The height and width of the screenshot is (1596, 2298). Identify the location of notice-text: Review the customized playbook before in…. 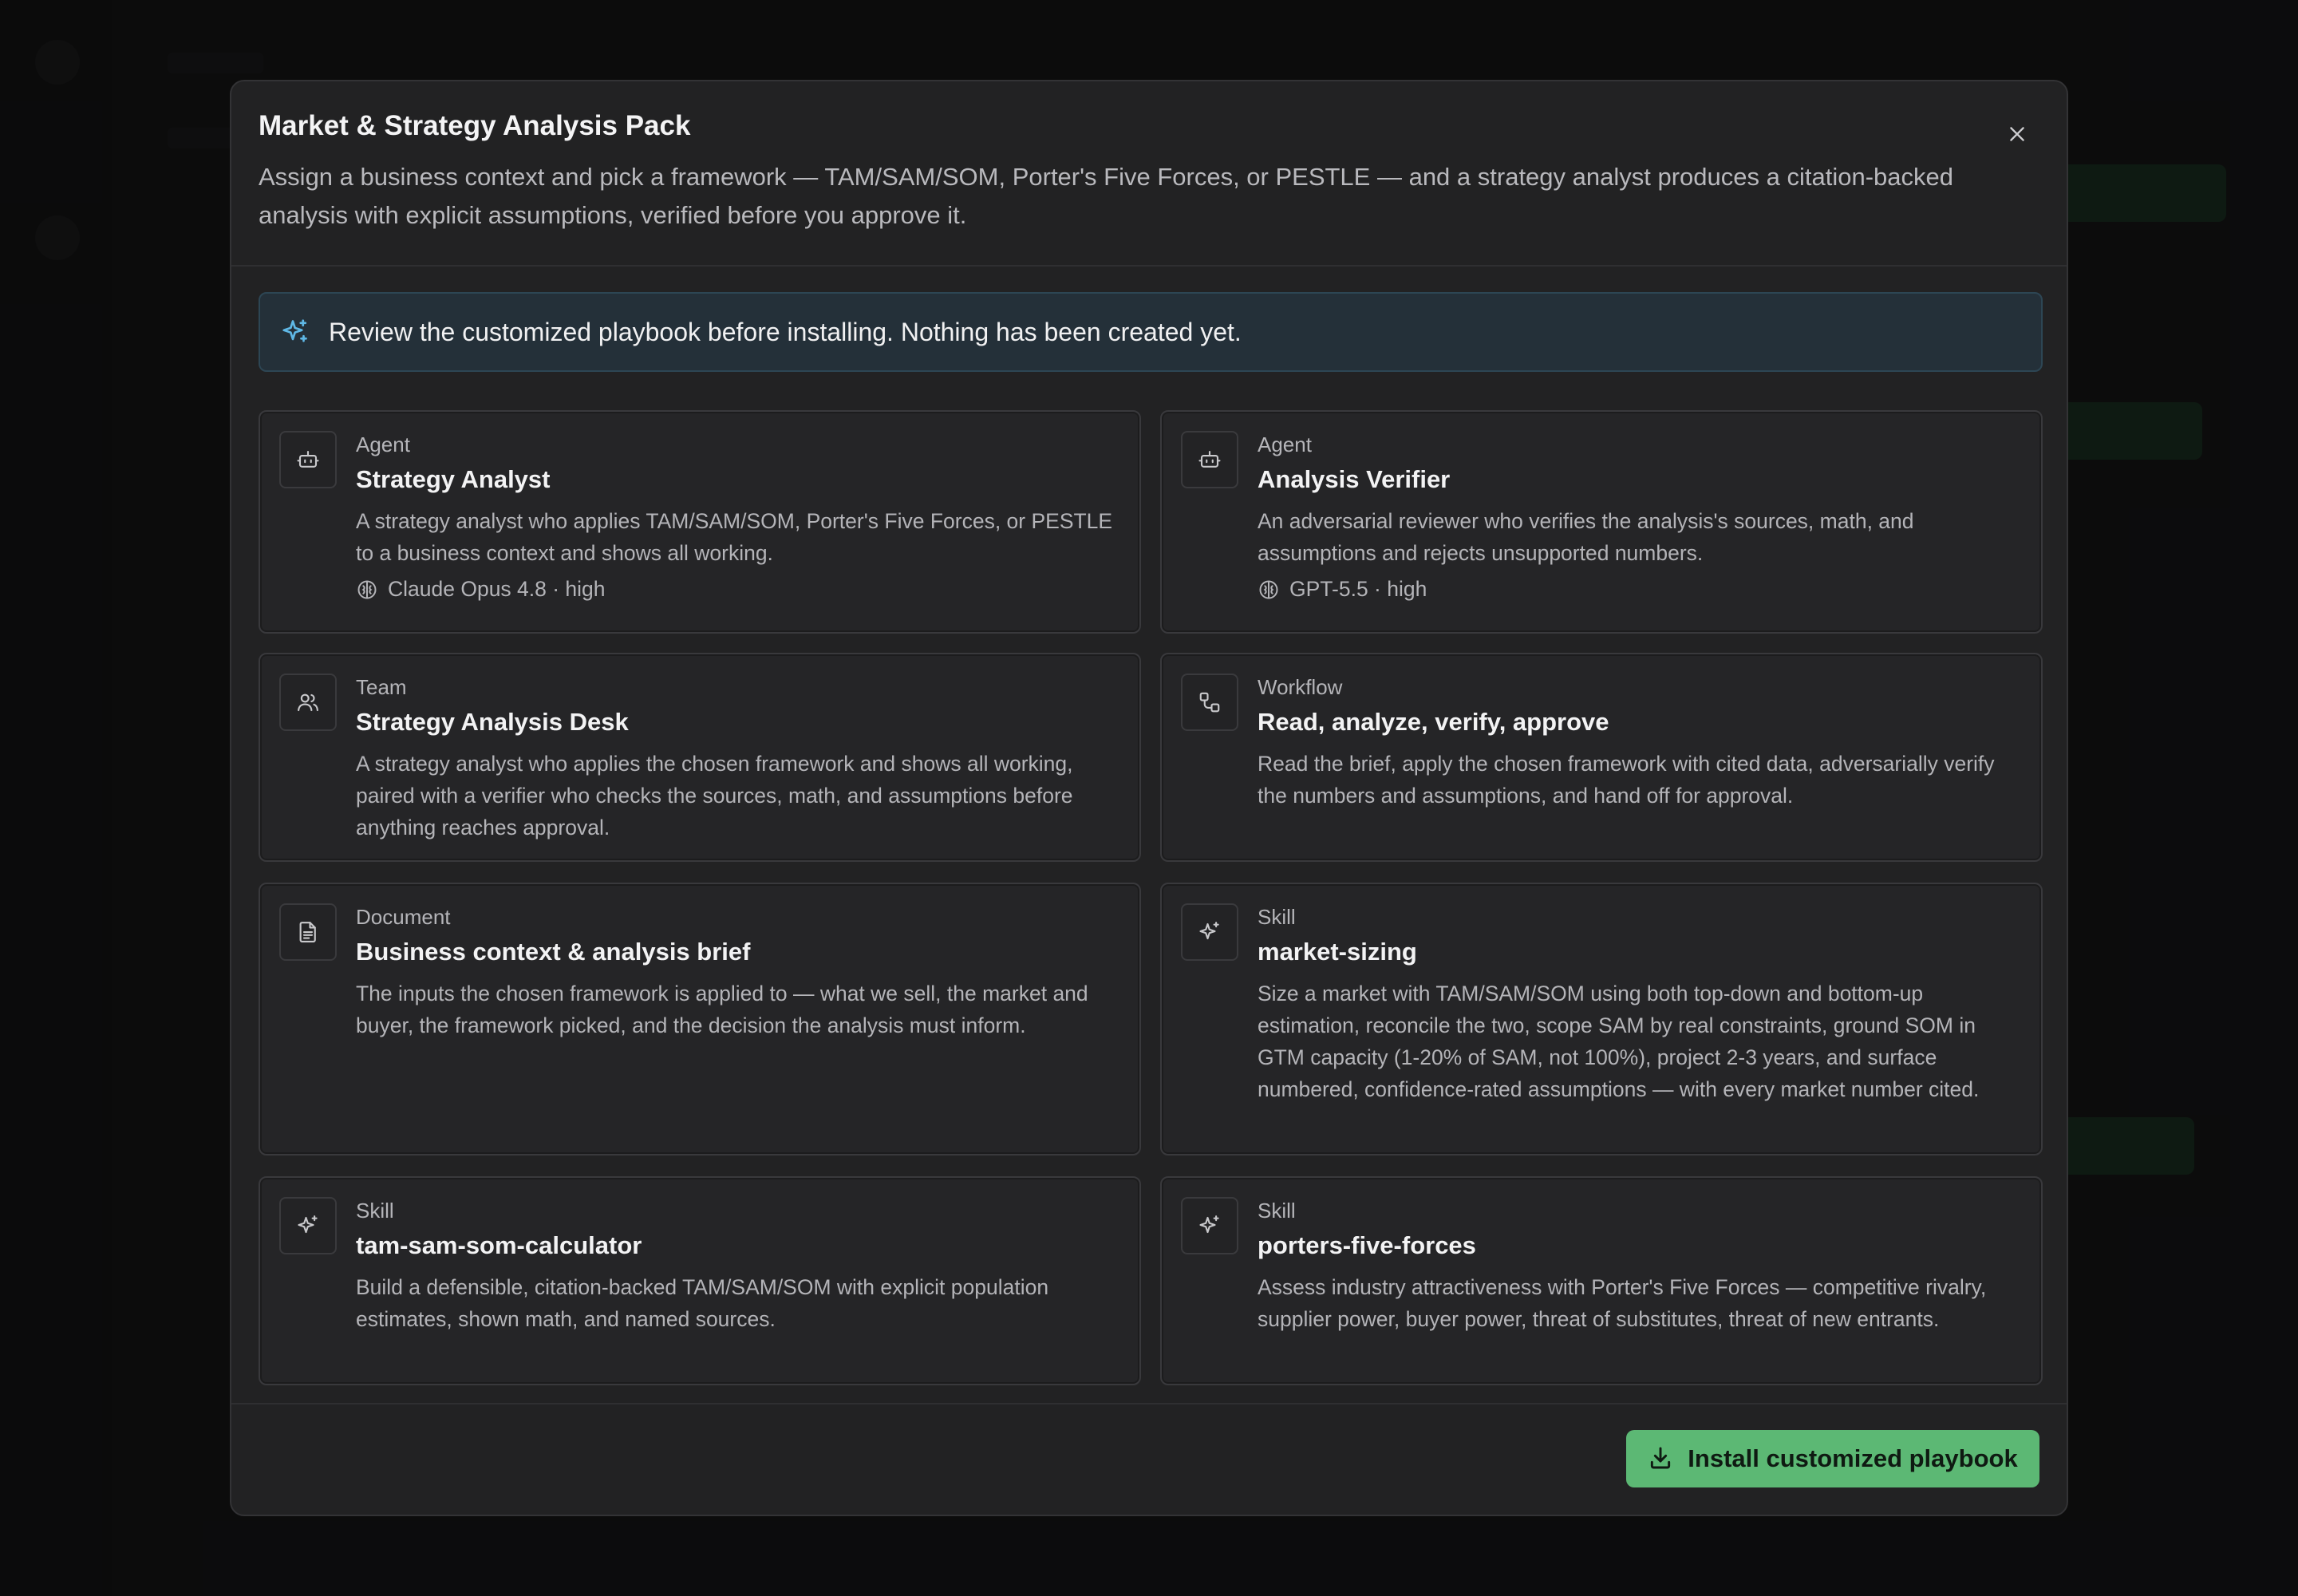
(786, 331).